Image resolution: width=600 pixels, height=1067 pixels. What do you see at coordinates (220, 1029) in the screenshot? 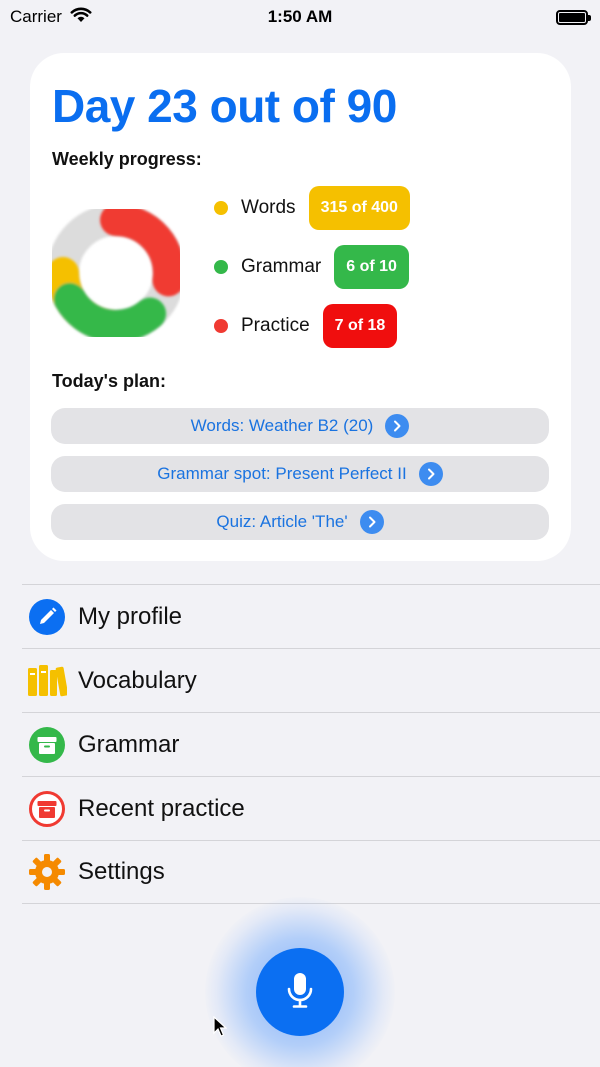
I see `mouse-cursor-icon` at bounding box center [220, 1029].